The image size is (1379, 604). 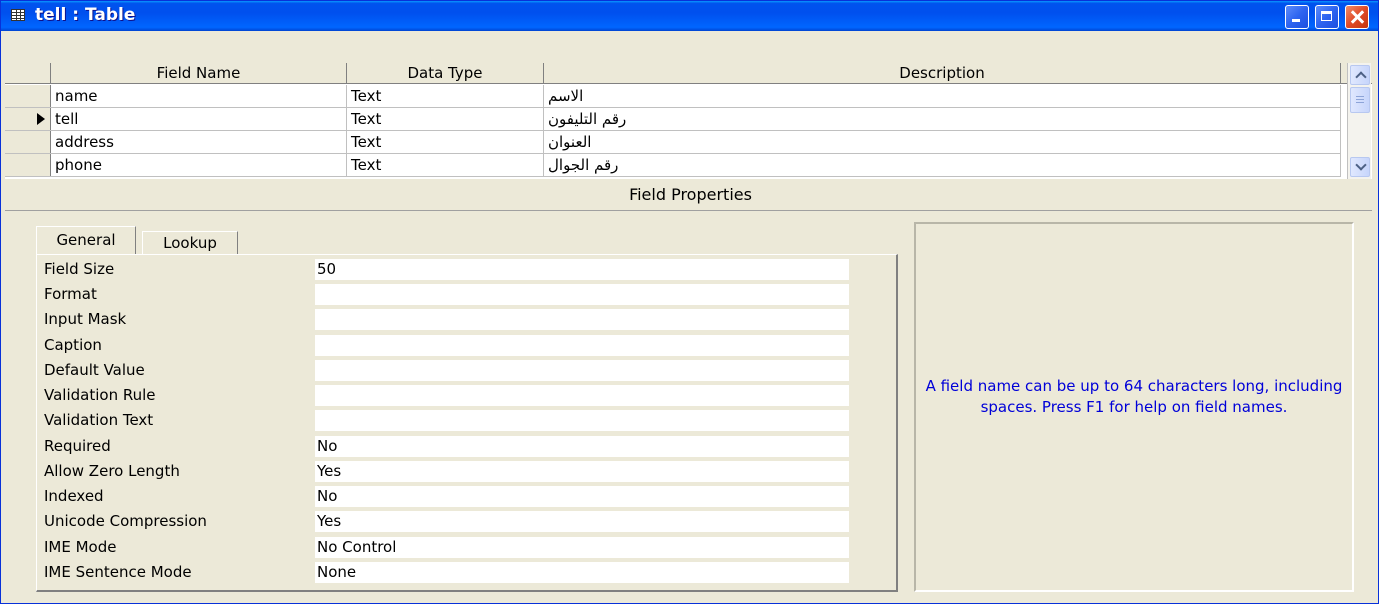 What do you see at coordinates (125, 521) in the screenshot?
I see `property-label: Unicode Compression` at bounding box center [125, 521].